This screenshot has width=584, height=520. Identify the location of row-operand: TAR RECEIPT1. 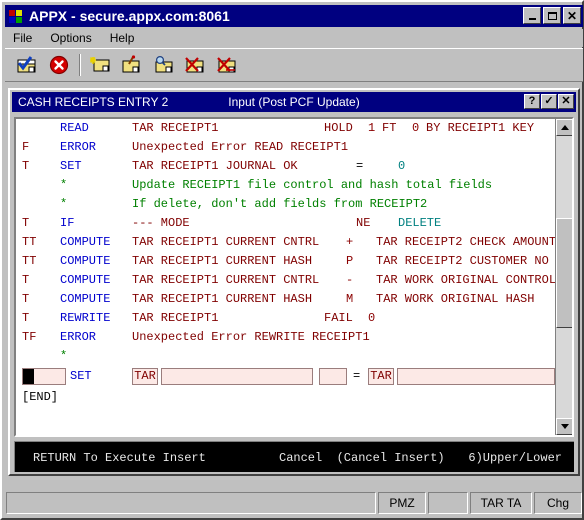
(175, 318).